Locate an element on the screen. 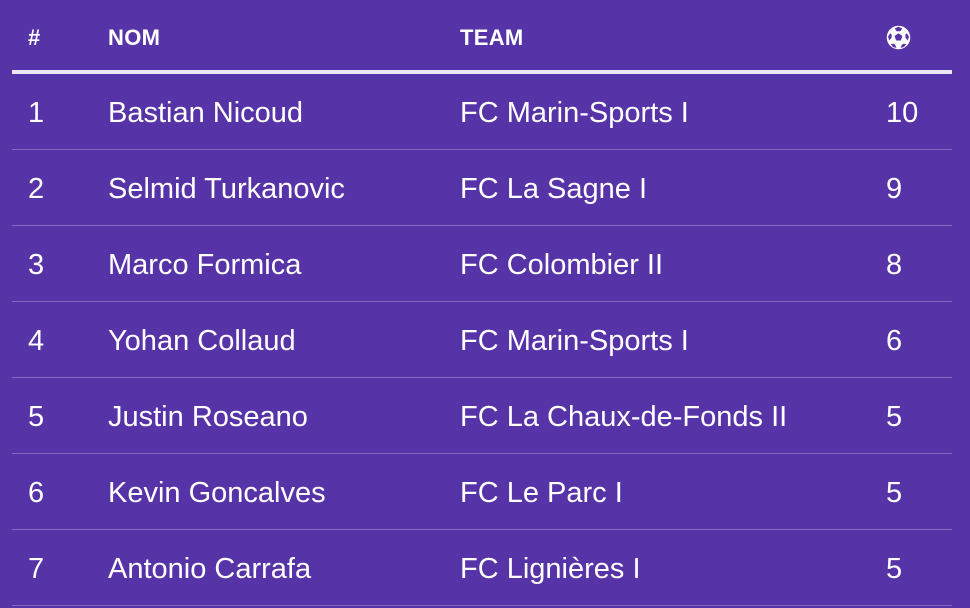  rank-cell: 5 is located at coordinates (36, 417).